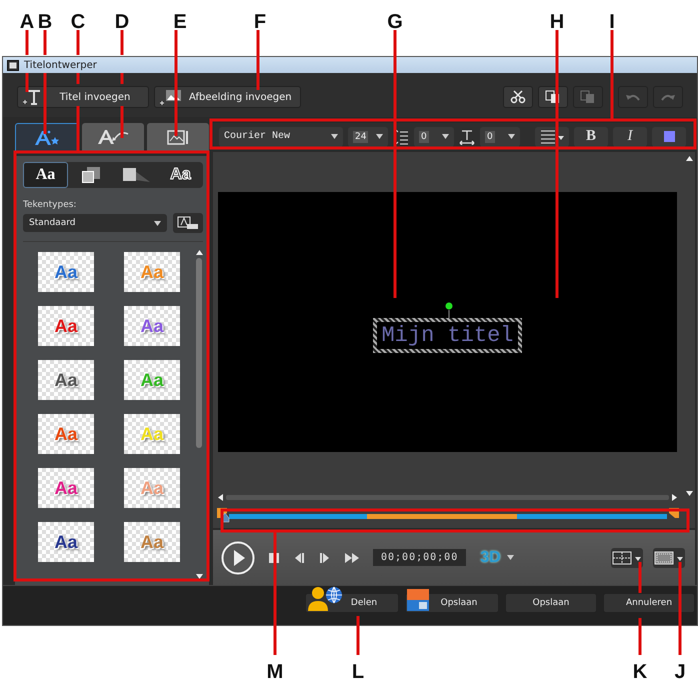  I want to click on letter-star-icon, so click(47, 137).